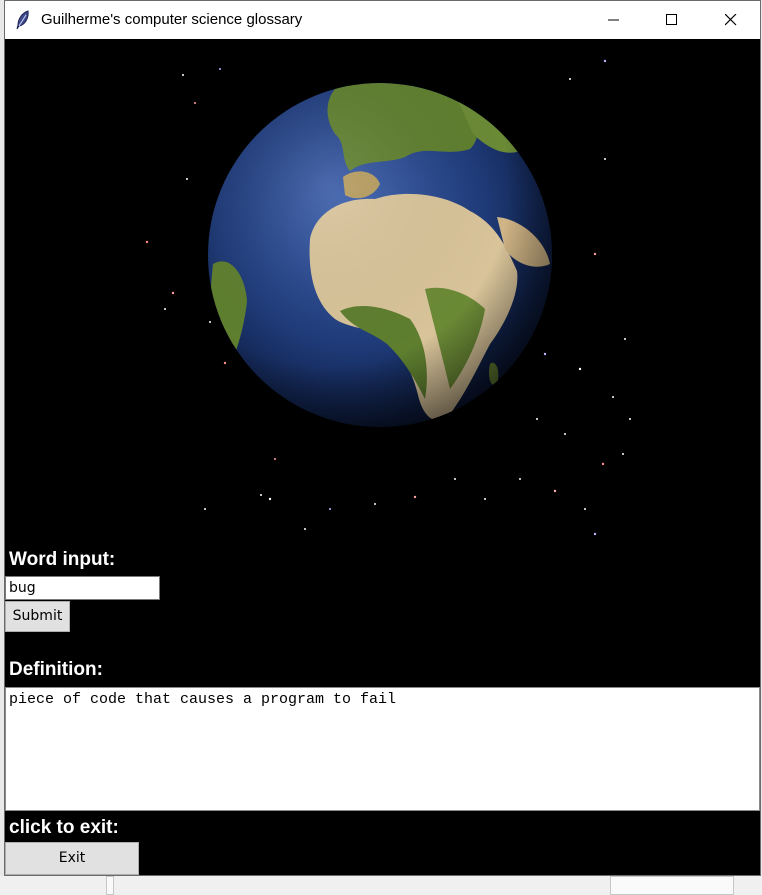 The image size is (762, 895). I want to click on submit-button: Submit, so click(37, 616).